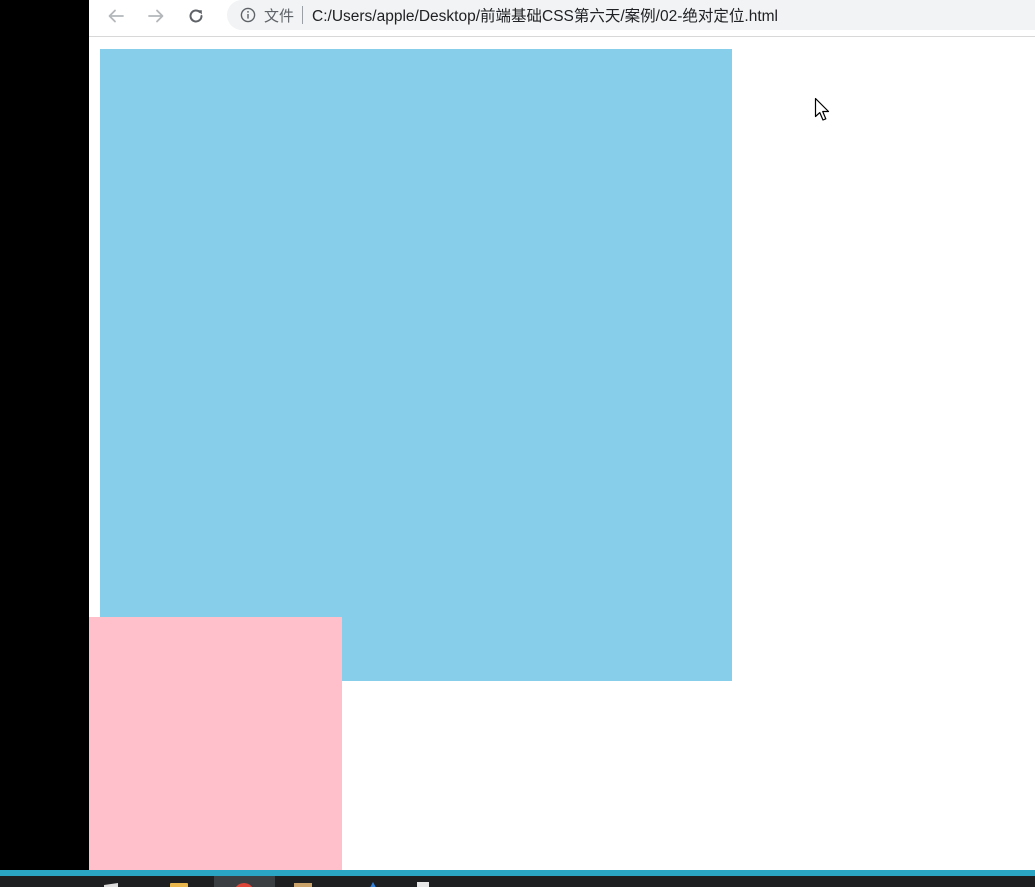 Image resolution: width=1035 pixels, height=887 pixels. What do you see at coordinates (279, 16) in the screenshot?
I see `scheme-label: 文件` at bounding box center [279, 16].